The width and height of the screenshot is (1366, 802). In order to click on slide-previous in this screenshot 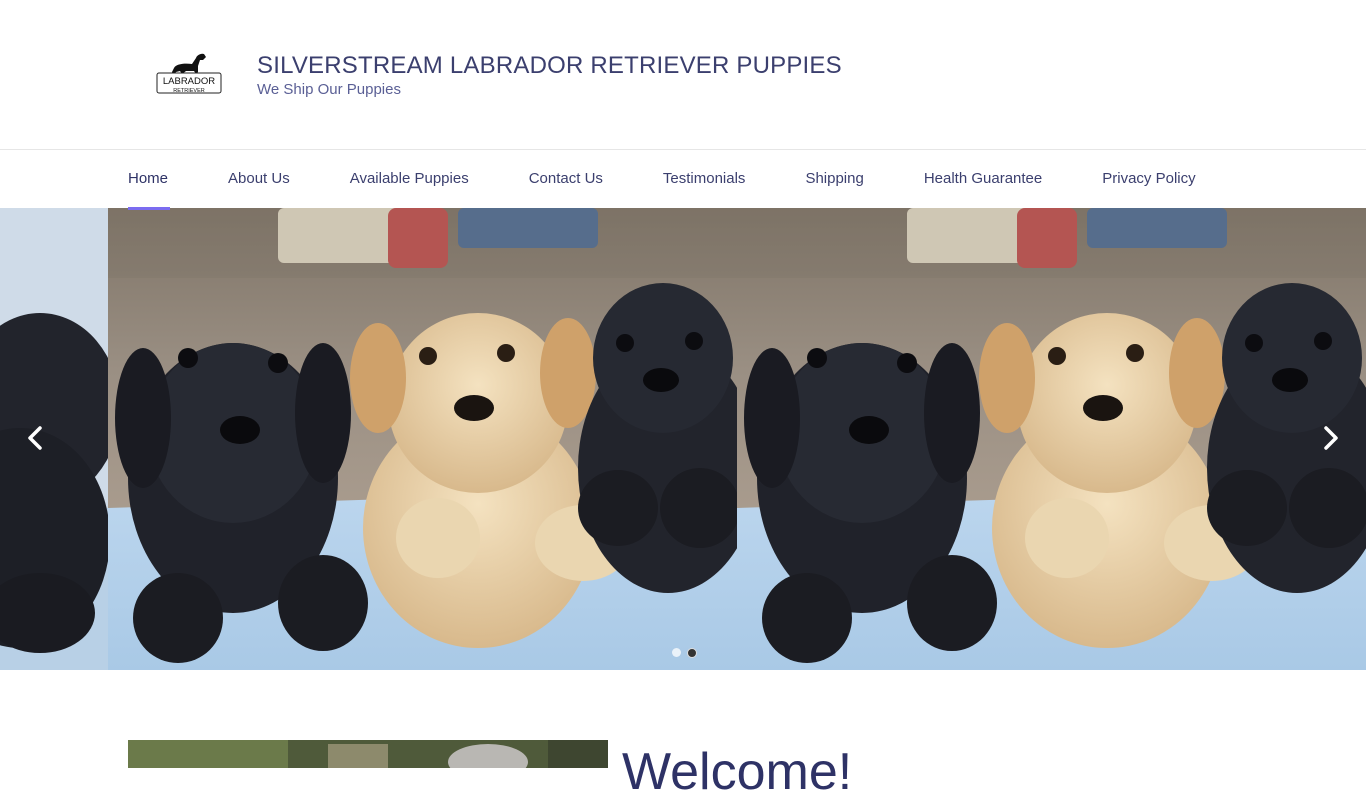, I will do `click(54, 439)`.